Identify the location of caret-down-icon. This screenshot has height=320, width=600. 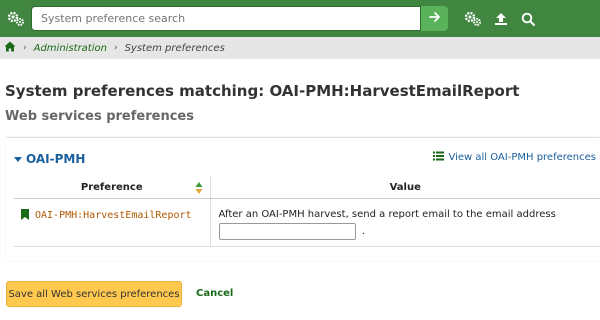
(18, 159).